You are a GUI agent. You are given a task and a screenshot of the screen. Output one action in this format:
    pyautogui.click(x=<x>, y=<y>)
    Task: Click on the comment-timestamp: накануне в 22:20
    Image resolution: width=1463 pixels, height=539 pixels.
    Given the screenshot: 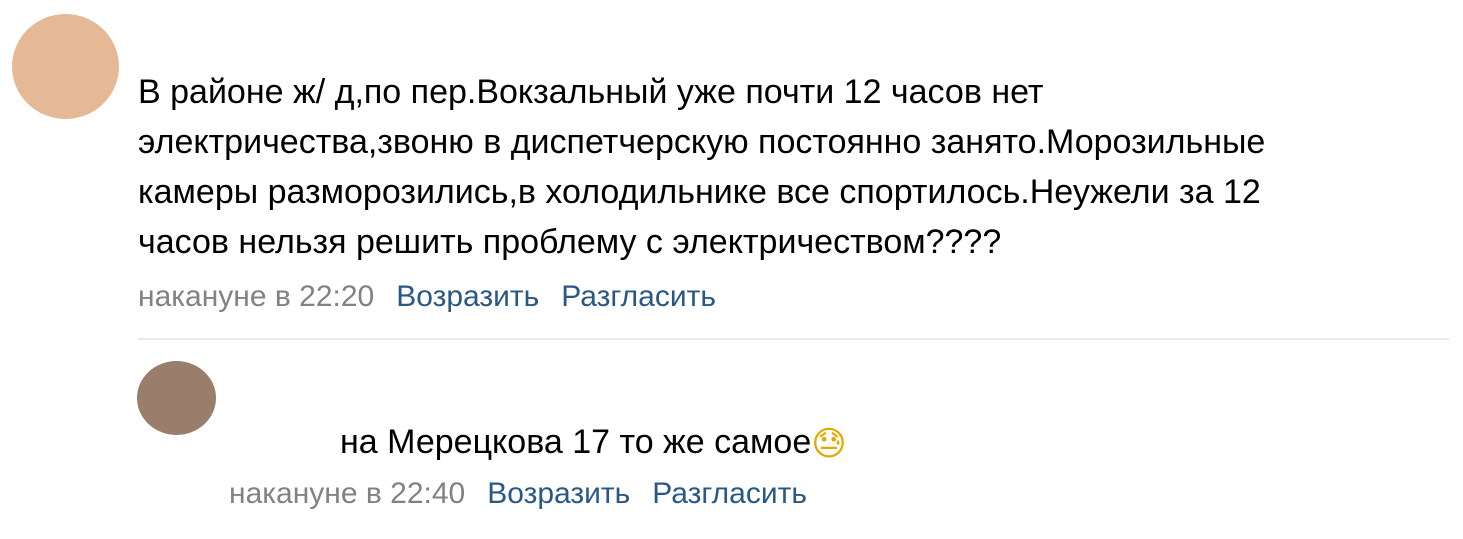 What is the action you would take?
    pyautogui.click(x=256, y=296)
    